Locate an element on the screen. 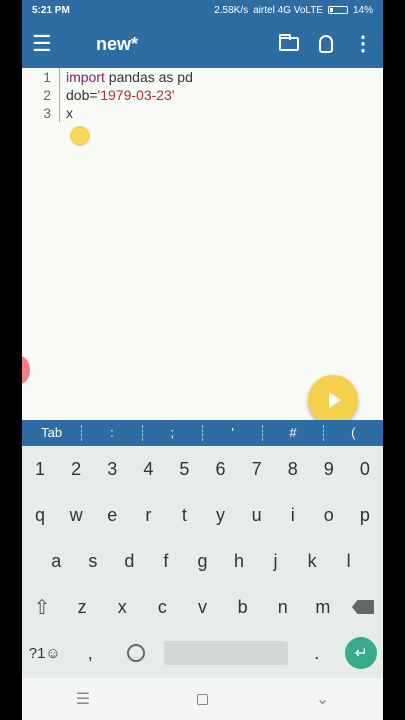 This screenshot has width=405, height=720. run-button is located at coordinates (333, 400).